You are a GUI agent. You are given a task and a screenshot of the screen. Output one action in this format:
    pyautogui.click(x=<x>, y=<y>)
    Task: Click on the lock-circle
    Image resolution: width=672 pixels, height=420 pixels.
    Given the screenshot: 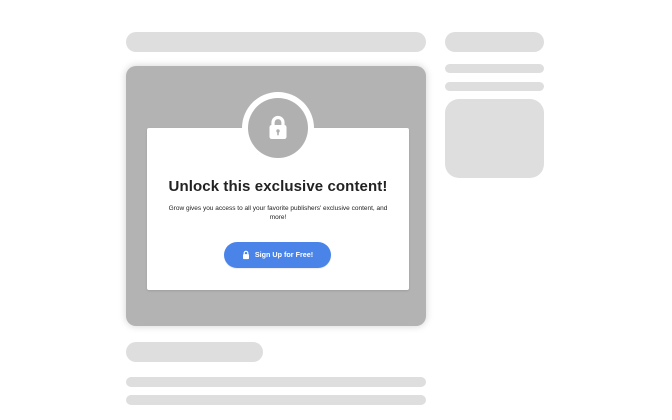 What is the action you would take?
    pyautogui.click(x=278, y=128)
    